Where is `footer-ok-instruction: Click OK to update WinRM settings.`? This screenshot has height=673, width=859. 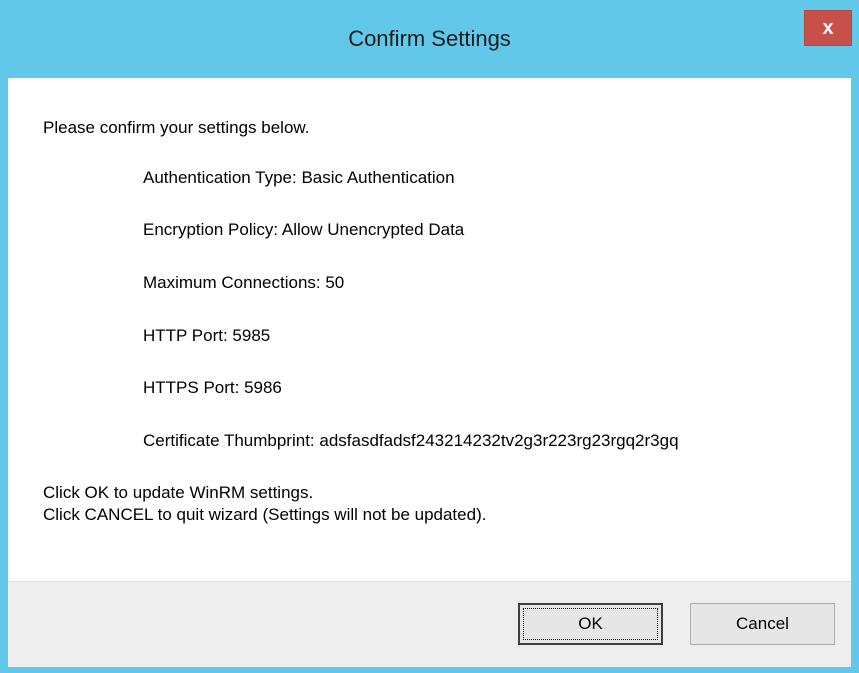 footer-ok-instruction: Click OK to update WinRM settings. is located at coordinates (178, 492).